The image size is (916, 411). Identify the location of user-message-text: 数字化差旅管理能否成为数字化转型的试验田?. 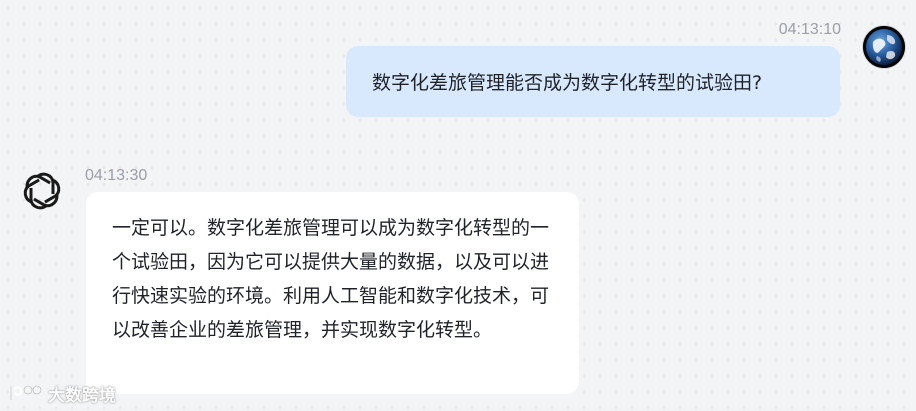
(567, 83).